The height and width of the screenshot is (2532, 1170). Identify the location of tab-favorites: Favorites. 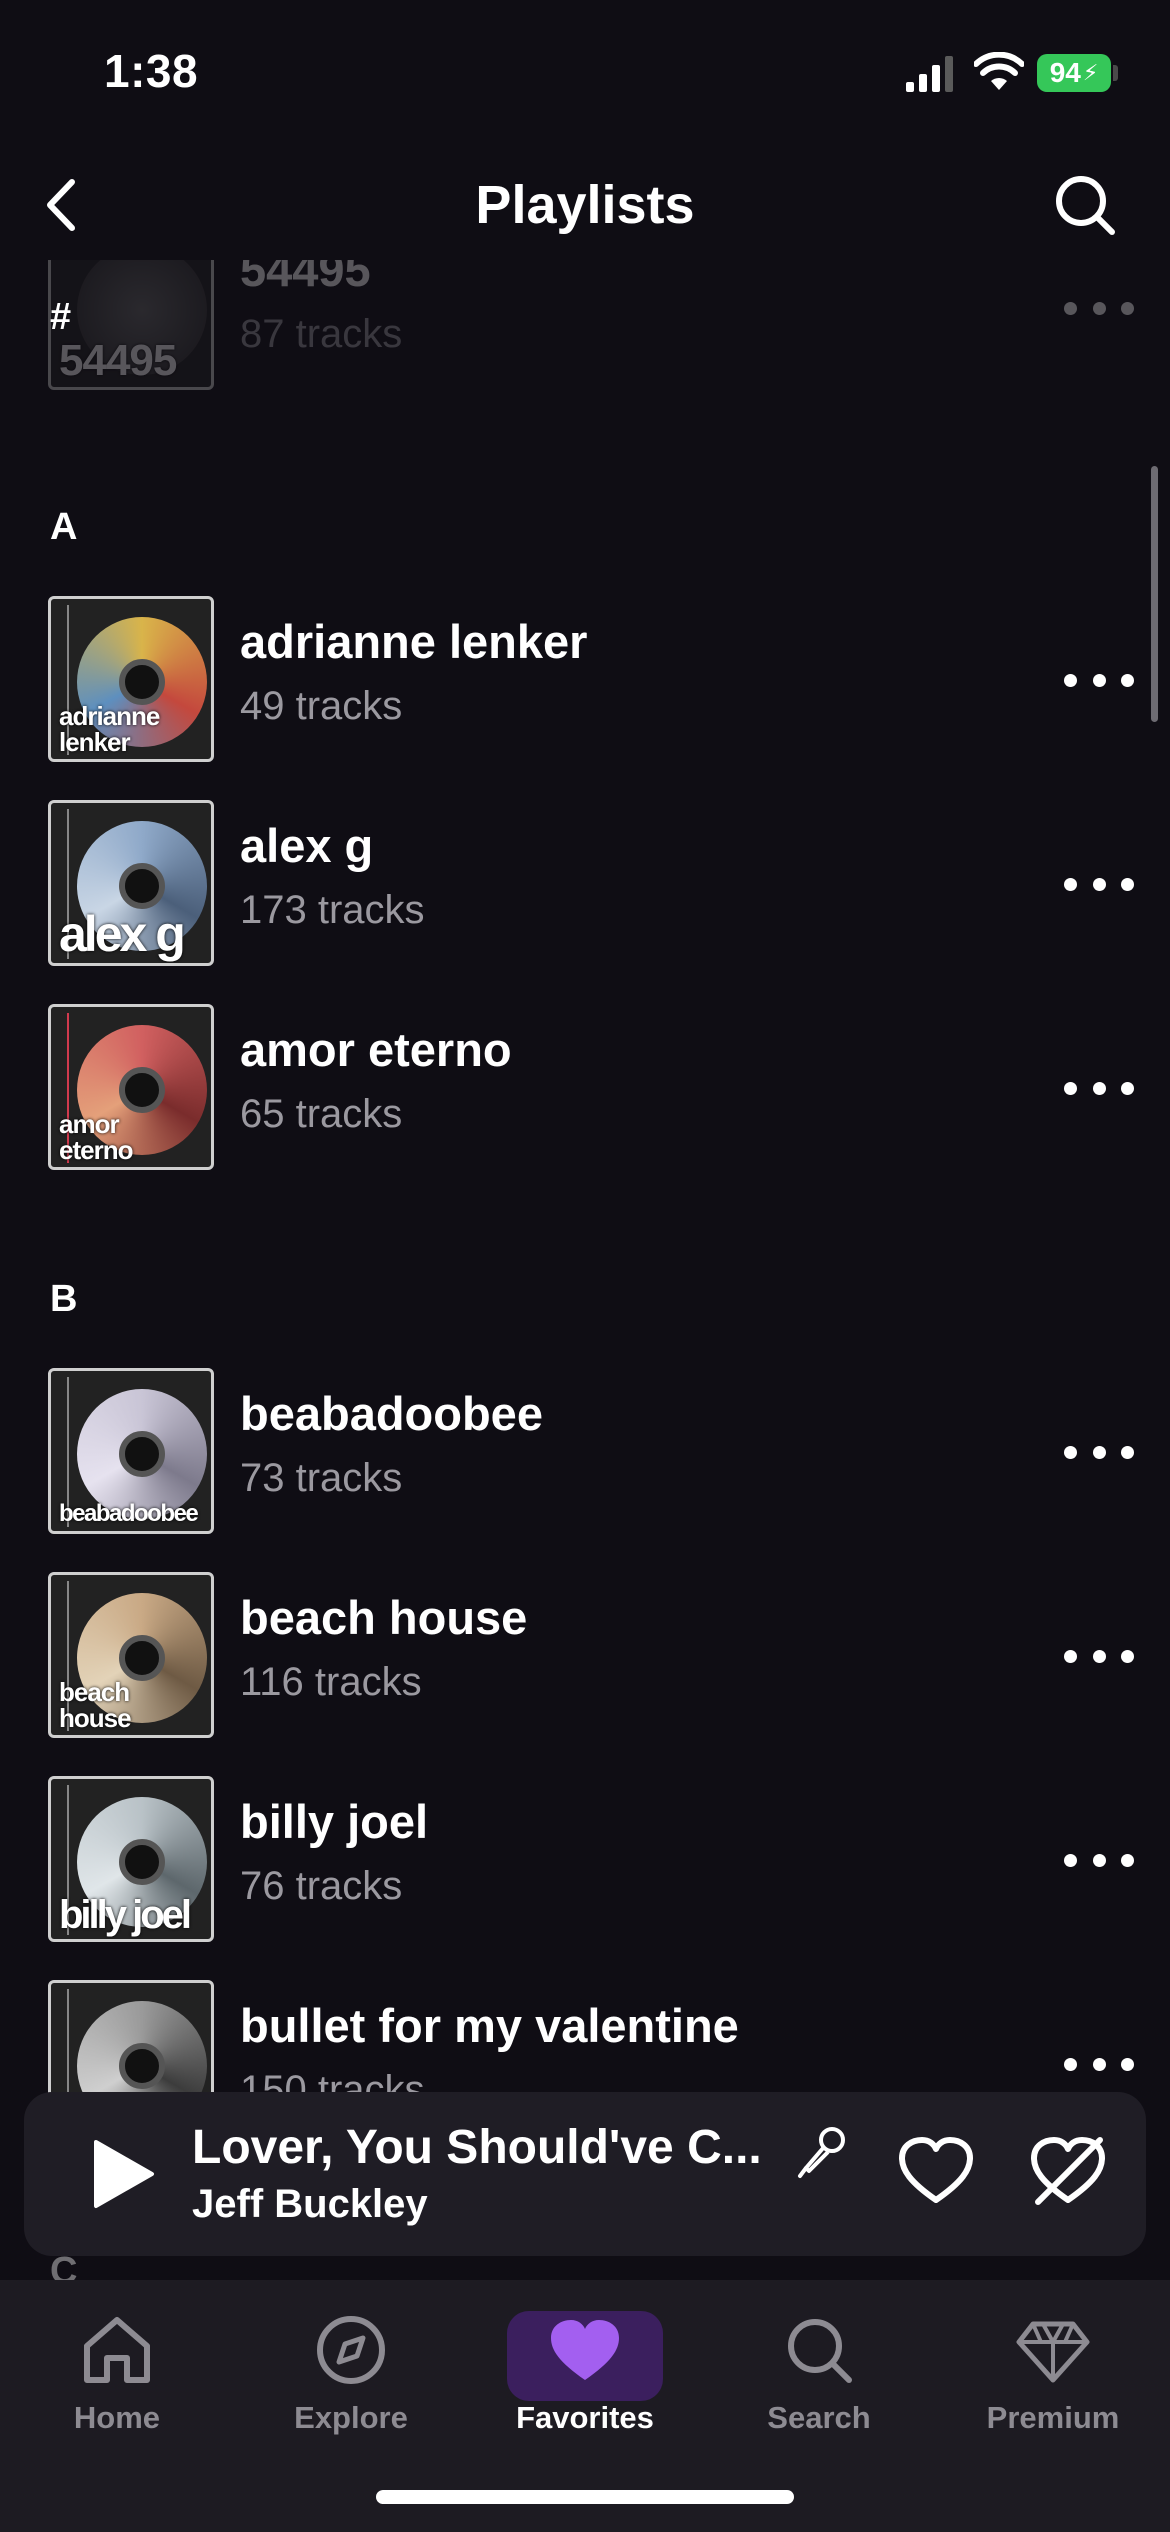
(585, 2370).